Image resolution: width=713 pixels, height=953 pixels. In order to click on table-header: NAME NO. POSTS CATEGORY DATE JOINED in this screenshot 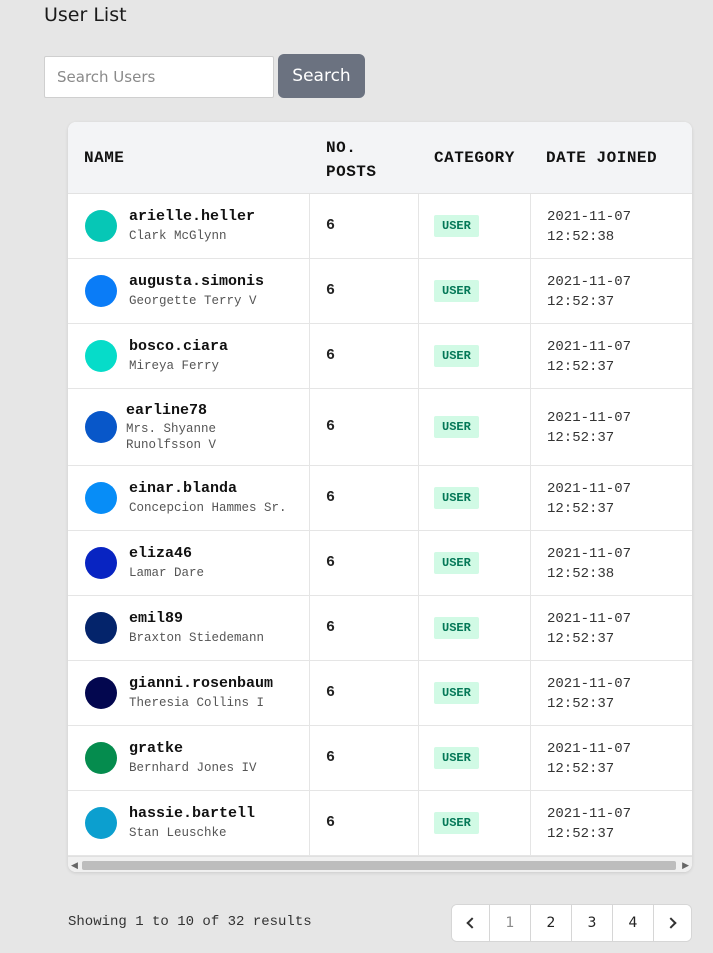, I will do `click(380, 158)`.